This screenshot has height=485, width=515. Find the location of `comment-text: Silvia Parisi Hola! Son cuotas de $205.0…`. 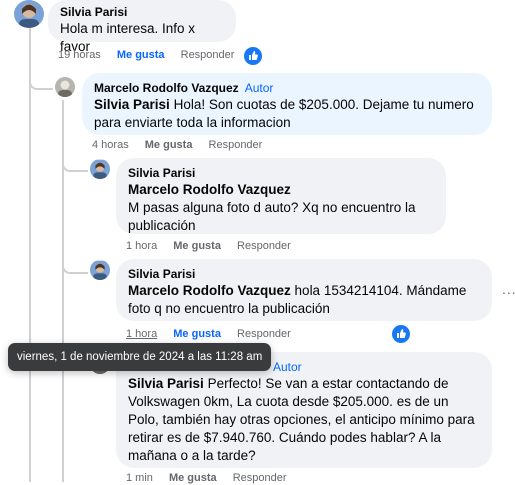

comment-text: Silvia Parisi Hola! Son cuotas de $205.0… is located at coordinates (284, 113).